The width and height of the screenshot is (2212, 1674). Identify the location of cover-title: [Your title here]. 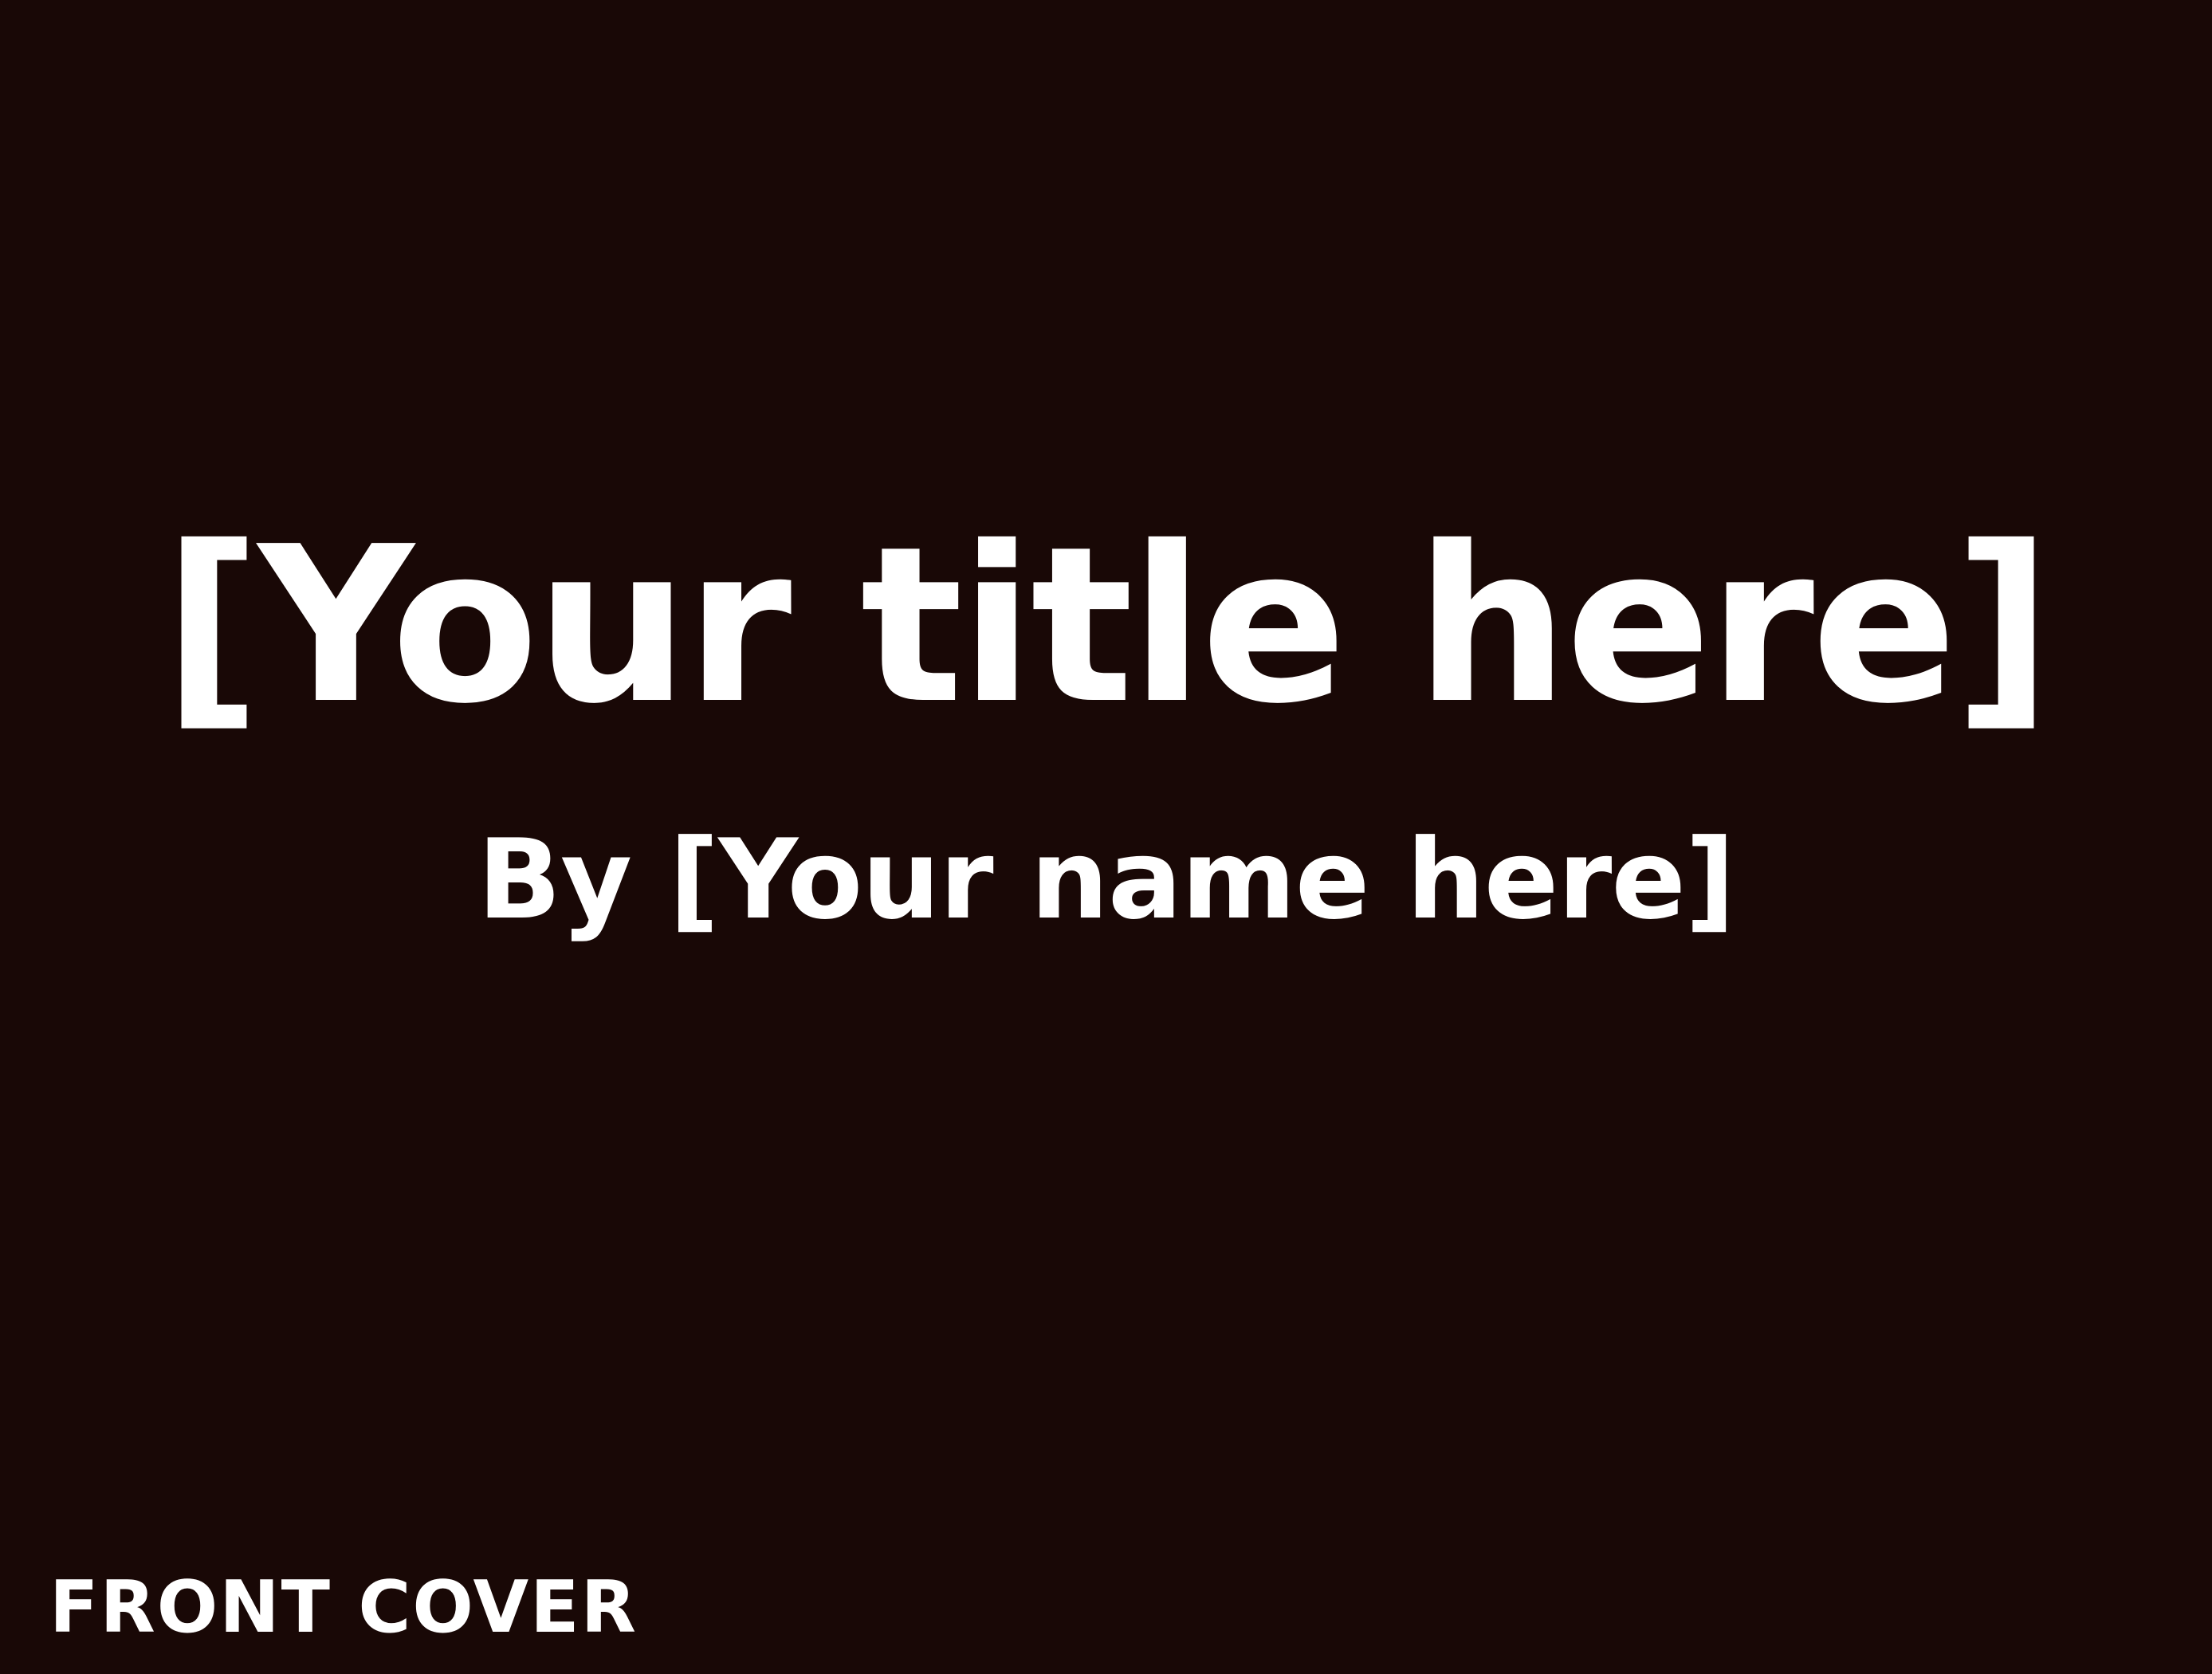
(1106, 626).